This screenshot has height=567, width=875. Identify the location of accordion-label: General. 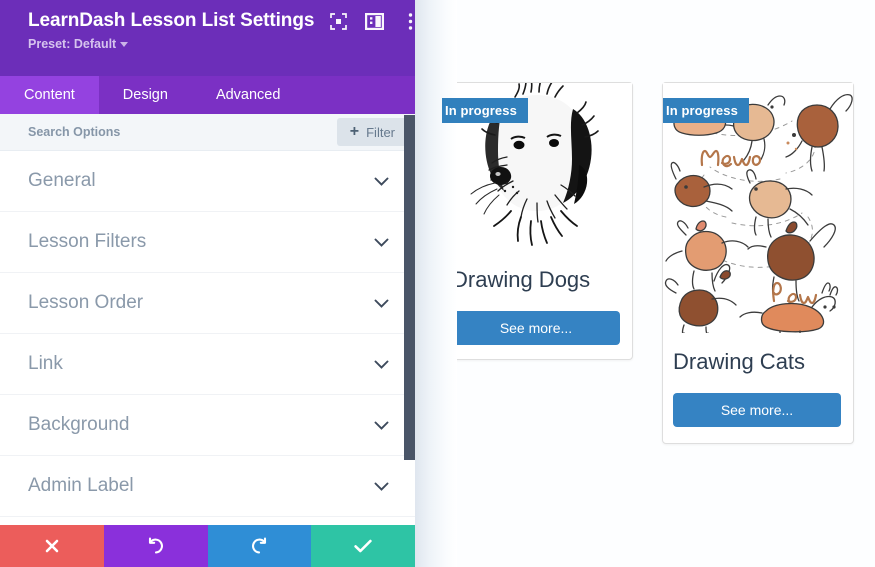
(62, 180).